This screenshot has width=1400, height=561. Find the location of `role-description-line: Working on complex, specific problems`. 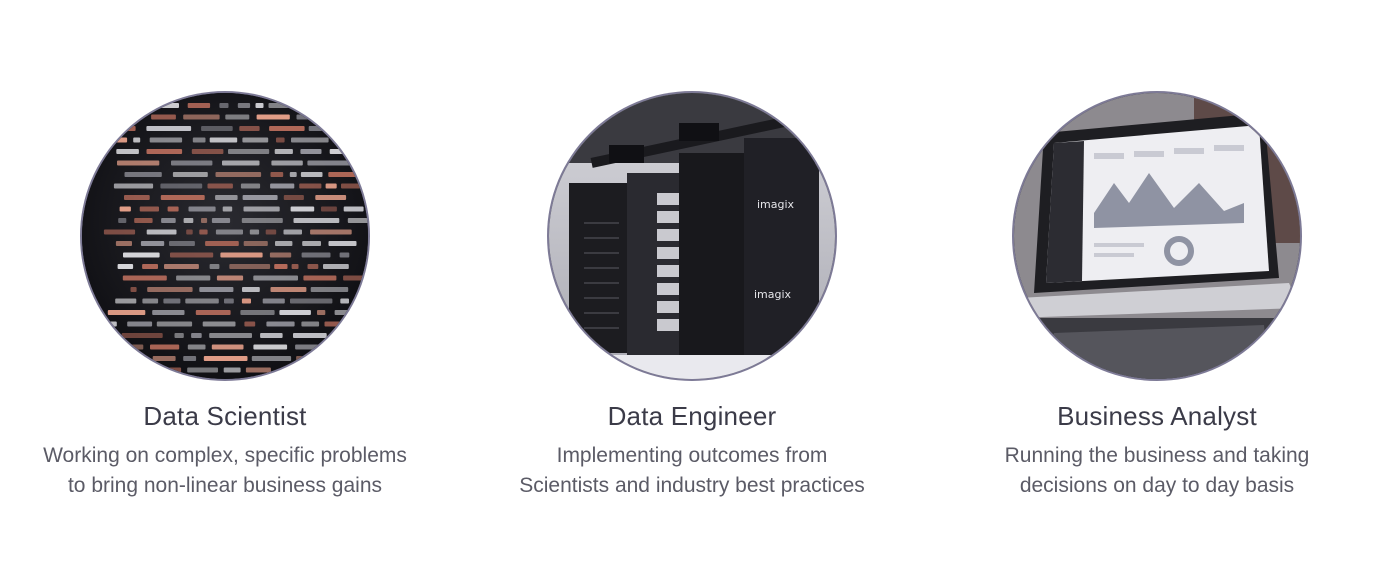

role-description-line: Working on complex, specific problems is located at coordinates (225, 455).